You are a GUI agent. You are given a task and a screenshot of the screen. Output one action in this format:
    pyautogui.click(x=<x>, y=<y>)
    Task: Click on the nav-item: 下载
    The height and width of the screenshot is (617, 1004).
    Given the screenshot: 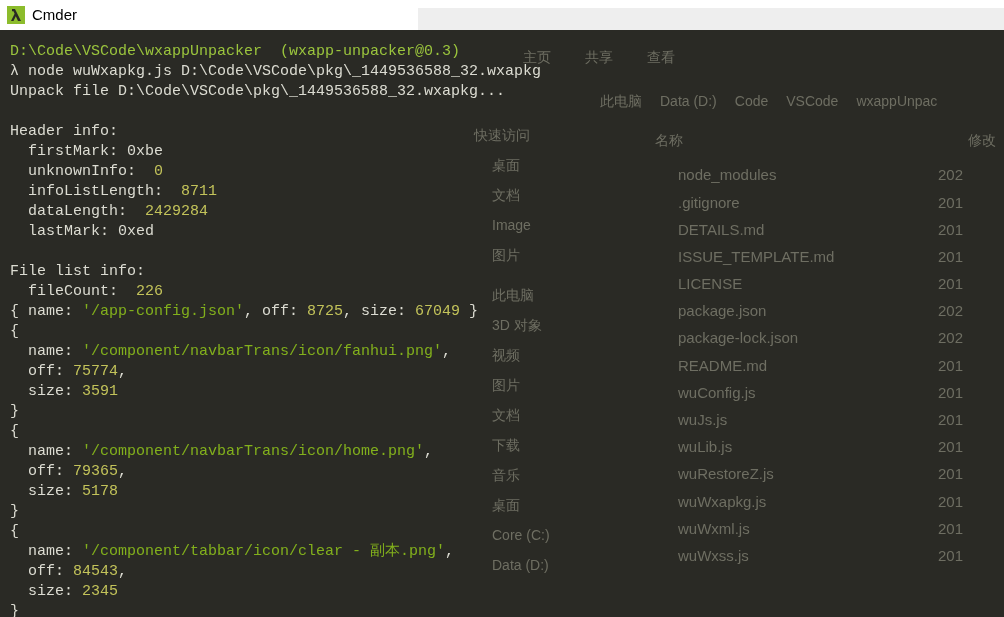 What is the action you would take?
    pyautogui.click(x=497, y=445)
    